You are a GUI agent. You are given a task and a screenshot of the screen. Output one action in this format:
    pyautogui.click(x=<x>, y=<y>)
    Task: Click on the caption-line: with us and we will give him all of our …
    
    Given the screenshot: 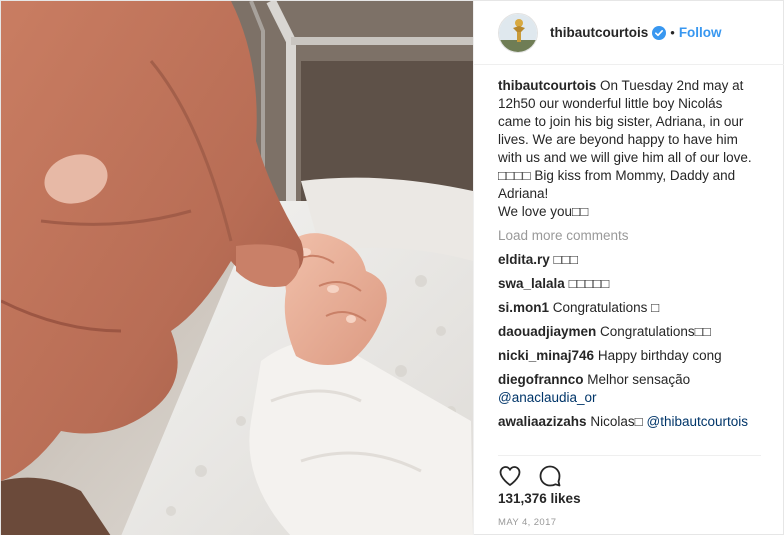 What is the action you would take?
    pyautogui.click(x=625, y=157)
    